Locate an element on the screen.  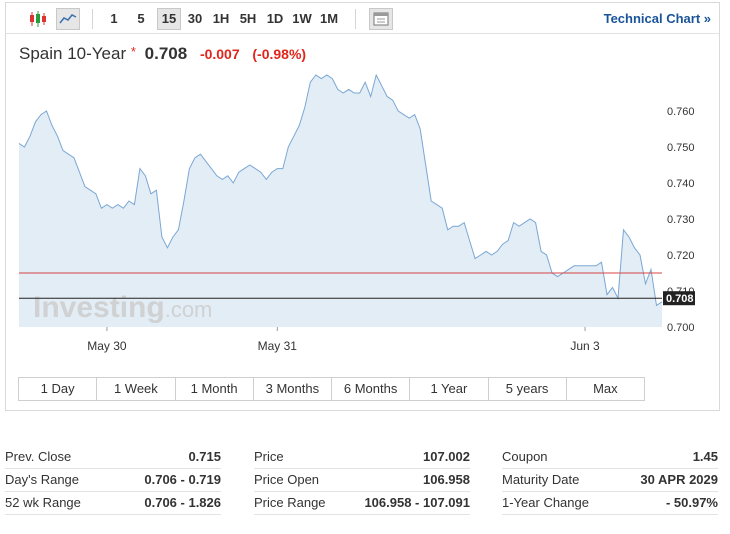
stat-value: 0.706 - 1.826 is located at coordinates (182, 502).